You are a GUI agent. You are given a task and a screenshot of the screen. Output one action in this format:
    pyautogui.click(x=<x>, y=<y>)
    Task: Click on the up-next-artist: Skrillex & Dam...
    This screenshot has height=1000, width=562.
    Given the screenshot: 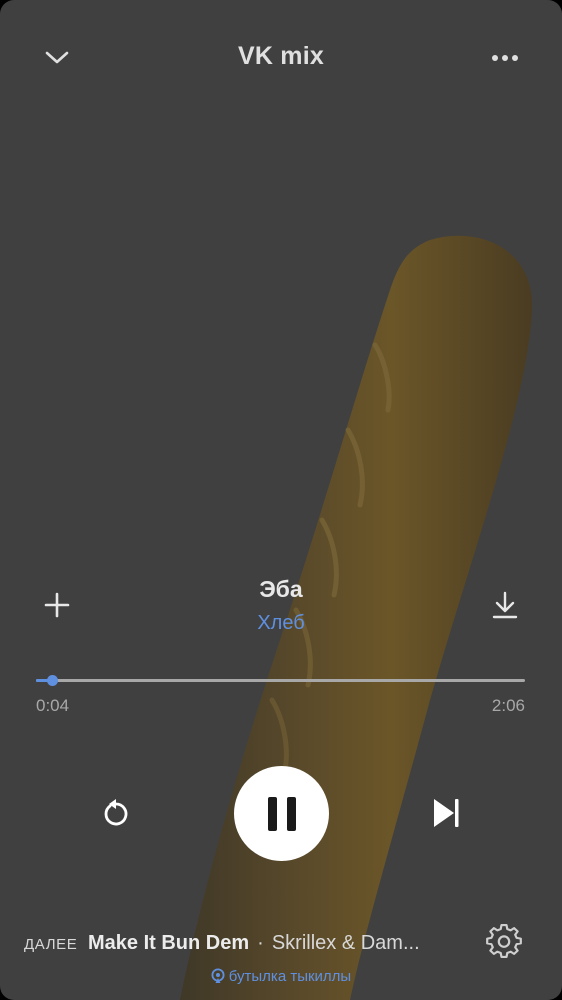 What is the action you would take?
    pyautogui.click(x=345, y=943)
    